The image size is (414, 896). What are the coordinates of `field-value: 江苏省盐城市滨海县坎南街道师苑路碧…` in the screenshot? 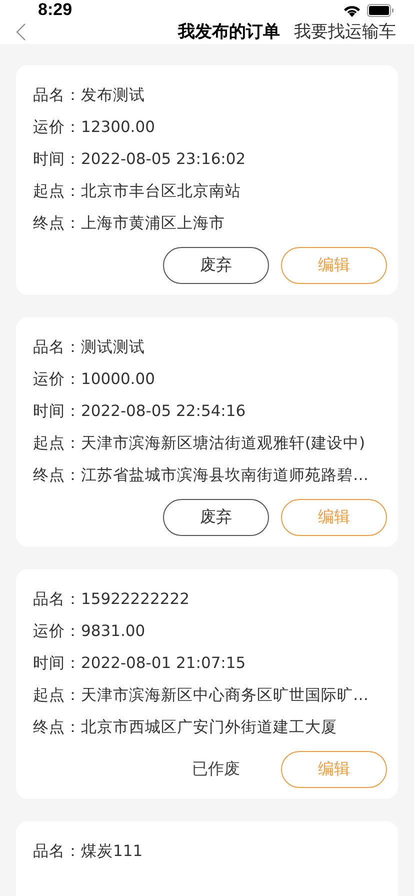 It's located at (224, 475).